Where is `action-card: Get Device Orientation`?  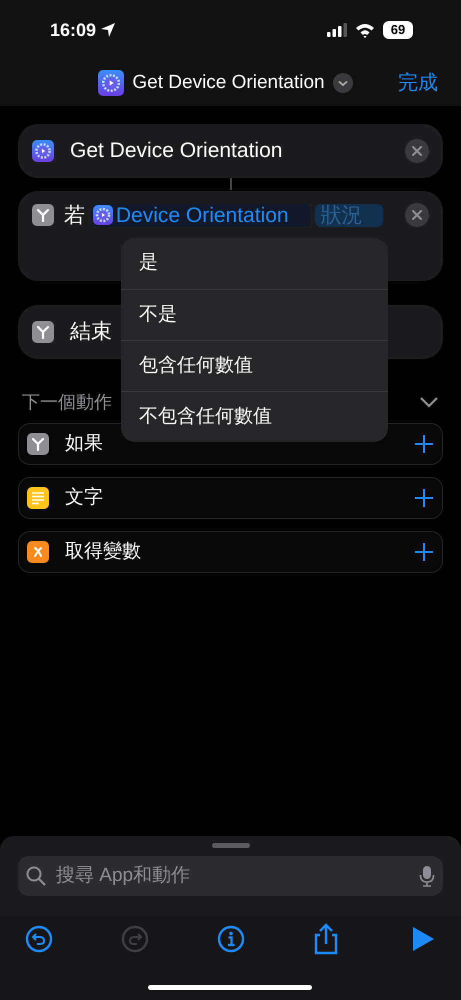 action-card: Get Device Orientation is located at coordinates (230, 151).